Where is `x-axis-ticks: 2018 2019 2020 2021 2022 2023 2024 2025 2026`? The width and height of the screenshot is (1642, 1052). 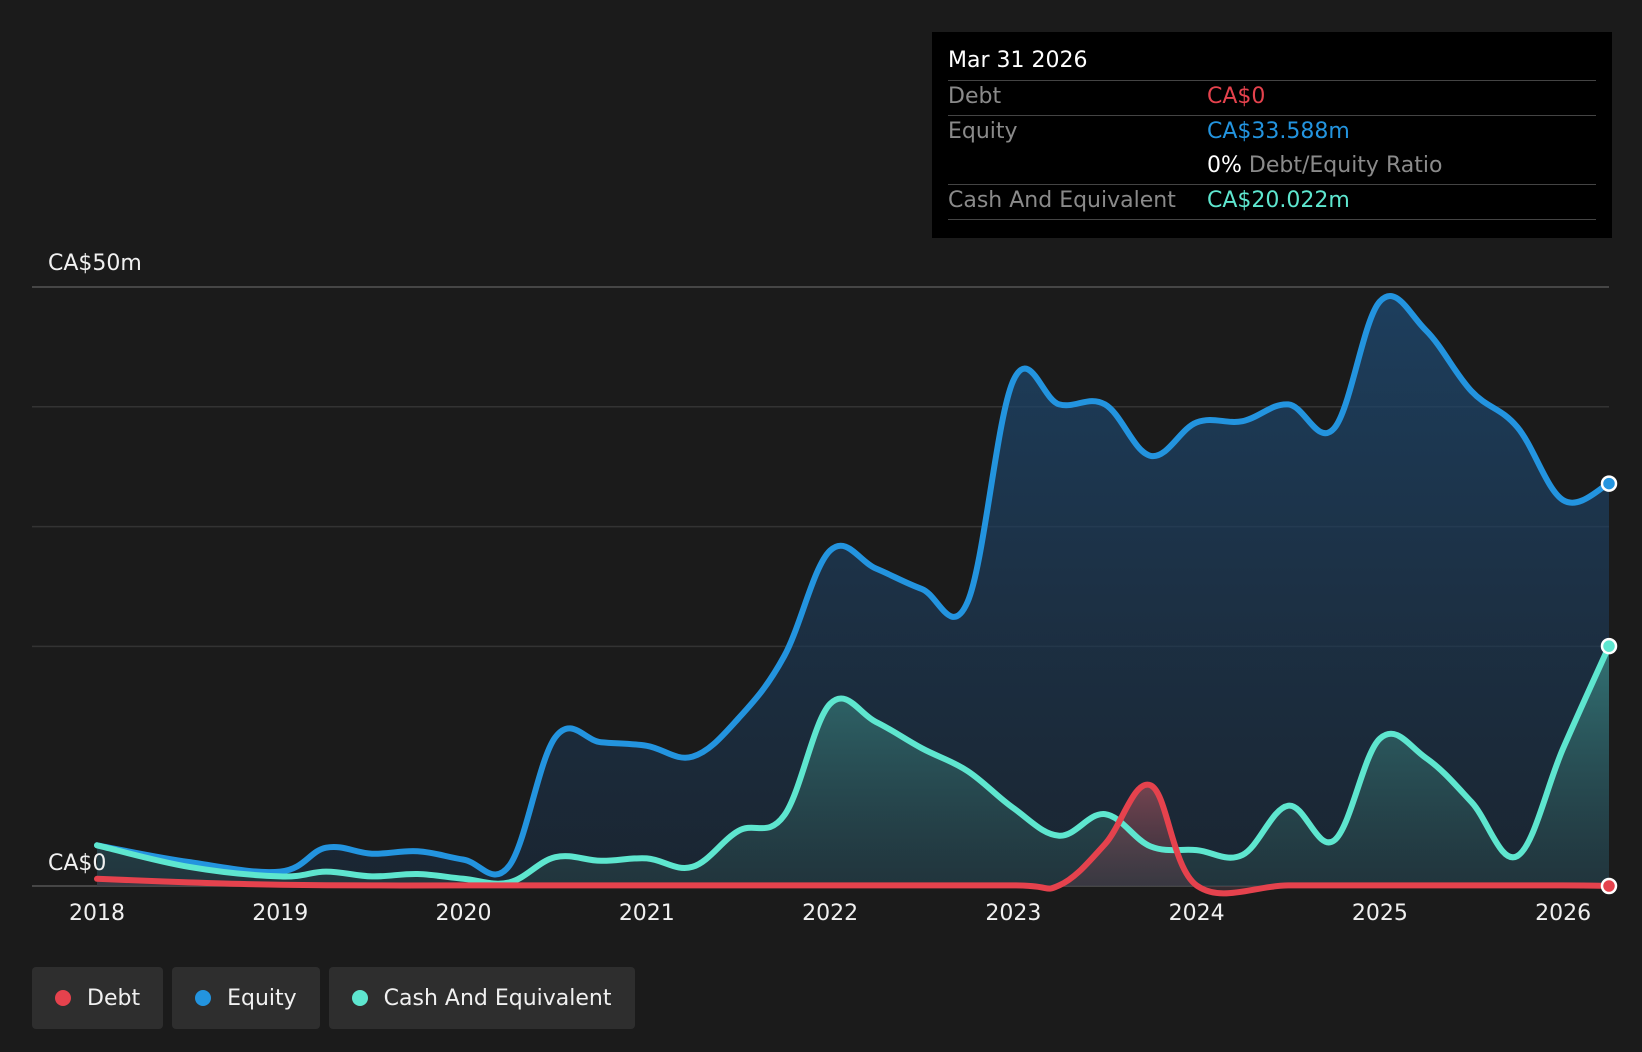
x-axis-ticks: 2018 2019 2020 2021 2022 2023 2024 2025 2026 is located at coordinates (830, 913).